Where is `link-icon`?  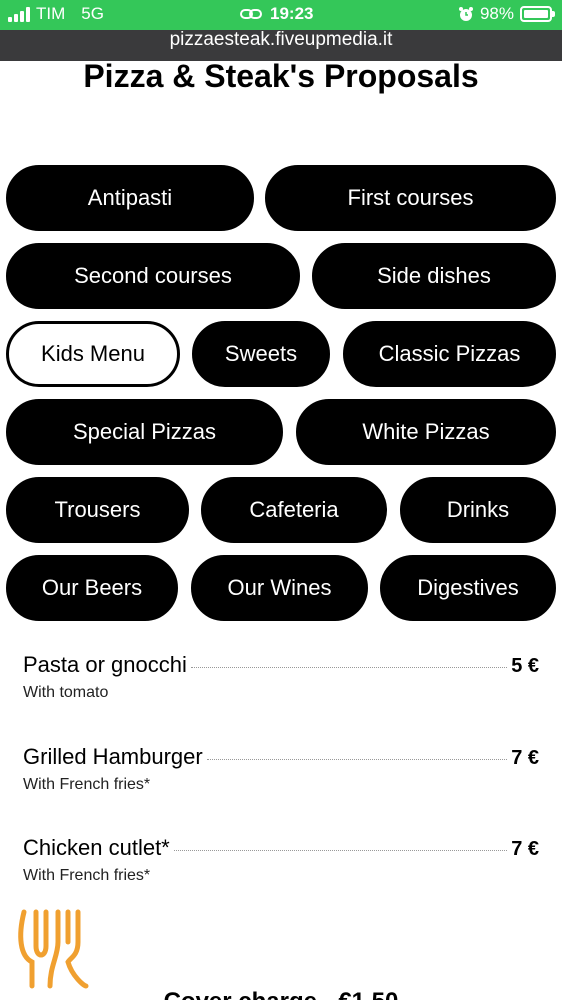
link-icon is located at coordinates (251, 14).